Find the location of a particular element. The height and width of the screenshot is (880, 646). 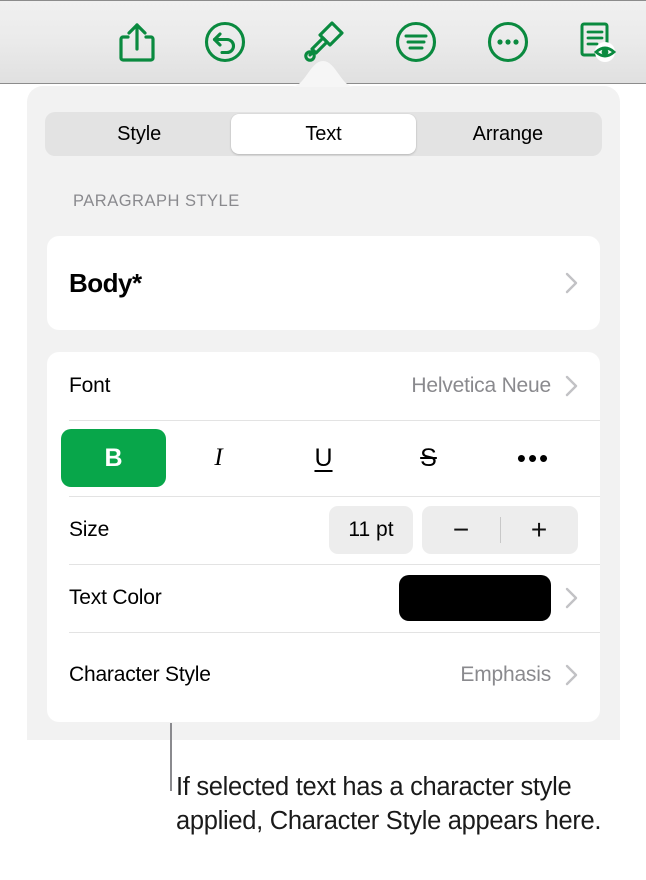

text-color-row: Text Color is located at coordinates (323, 598).